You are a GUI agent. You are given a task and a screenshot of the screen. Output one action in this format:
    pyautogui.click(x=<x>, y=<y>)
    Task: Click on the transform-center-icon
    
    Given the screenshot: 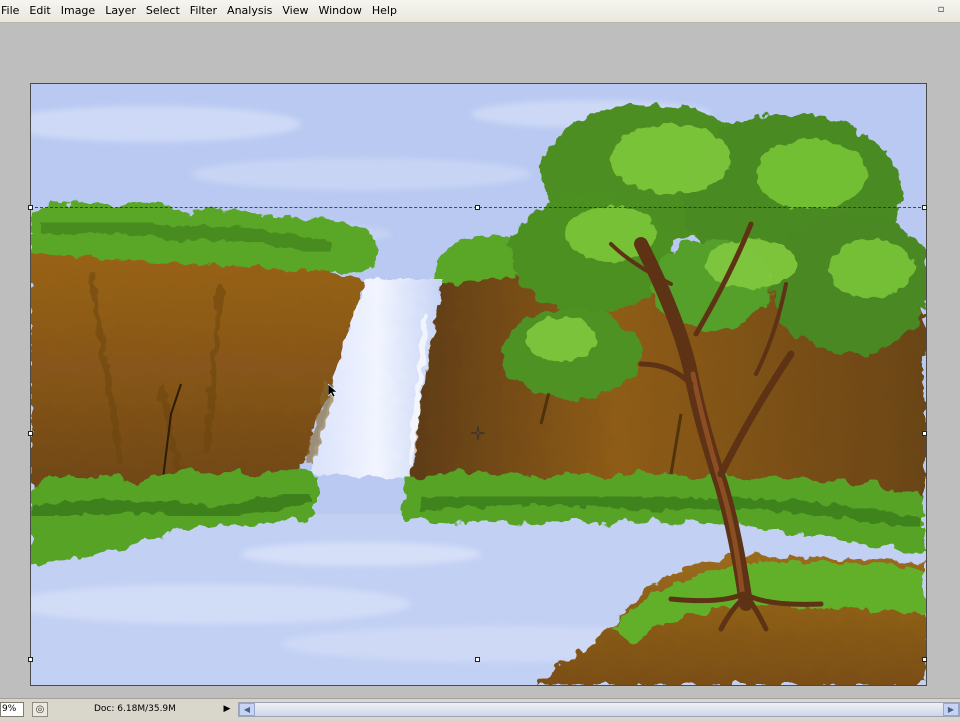 What is the action you would take?
    pyautogui.click(x=478, y=433)
    